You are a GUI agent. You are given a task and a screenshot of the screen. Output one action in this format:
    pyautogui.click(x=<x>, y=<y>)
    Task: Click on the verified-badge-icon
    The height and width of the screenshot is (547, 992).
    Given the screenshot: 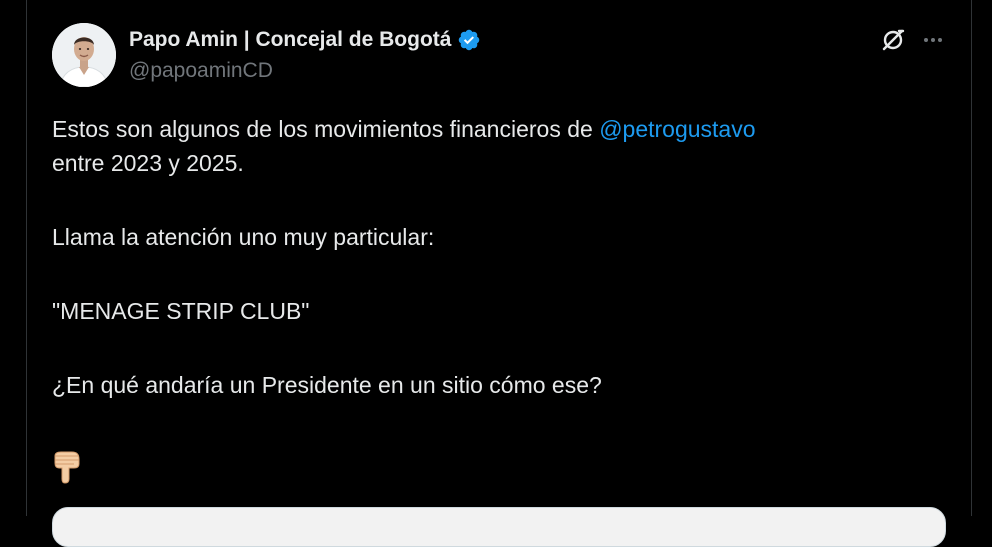 What is the action you would take?
    pyautogui.click(x=469, y=40)
    